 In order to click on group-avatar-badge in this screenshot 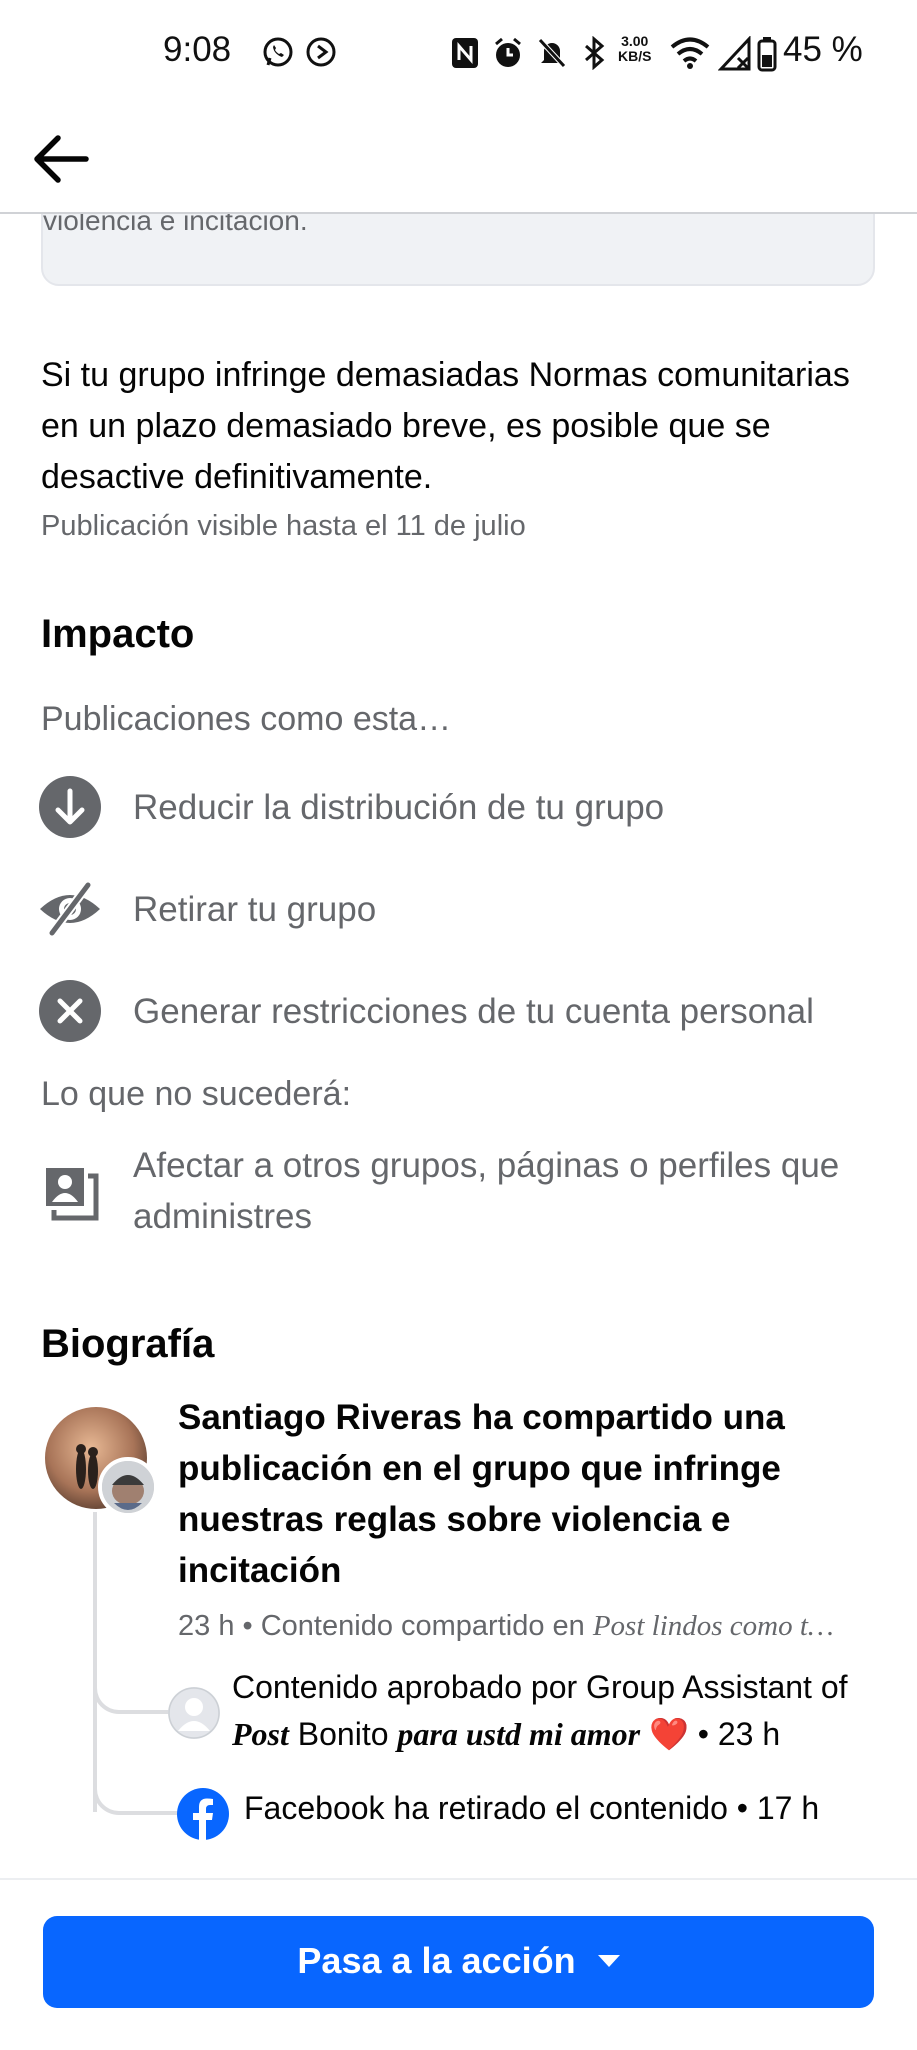, I will do `click(128, 1487)`.